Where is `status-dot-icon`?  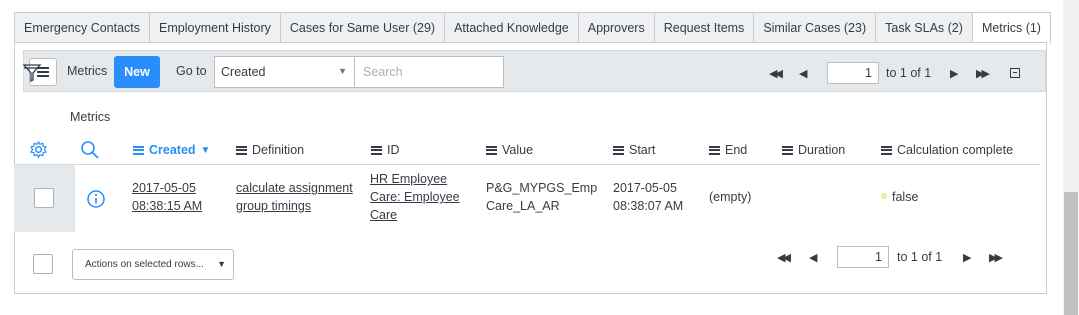 status-dot-icon is located at coordinates (884, 196).